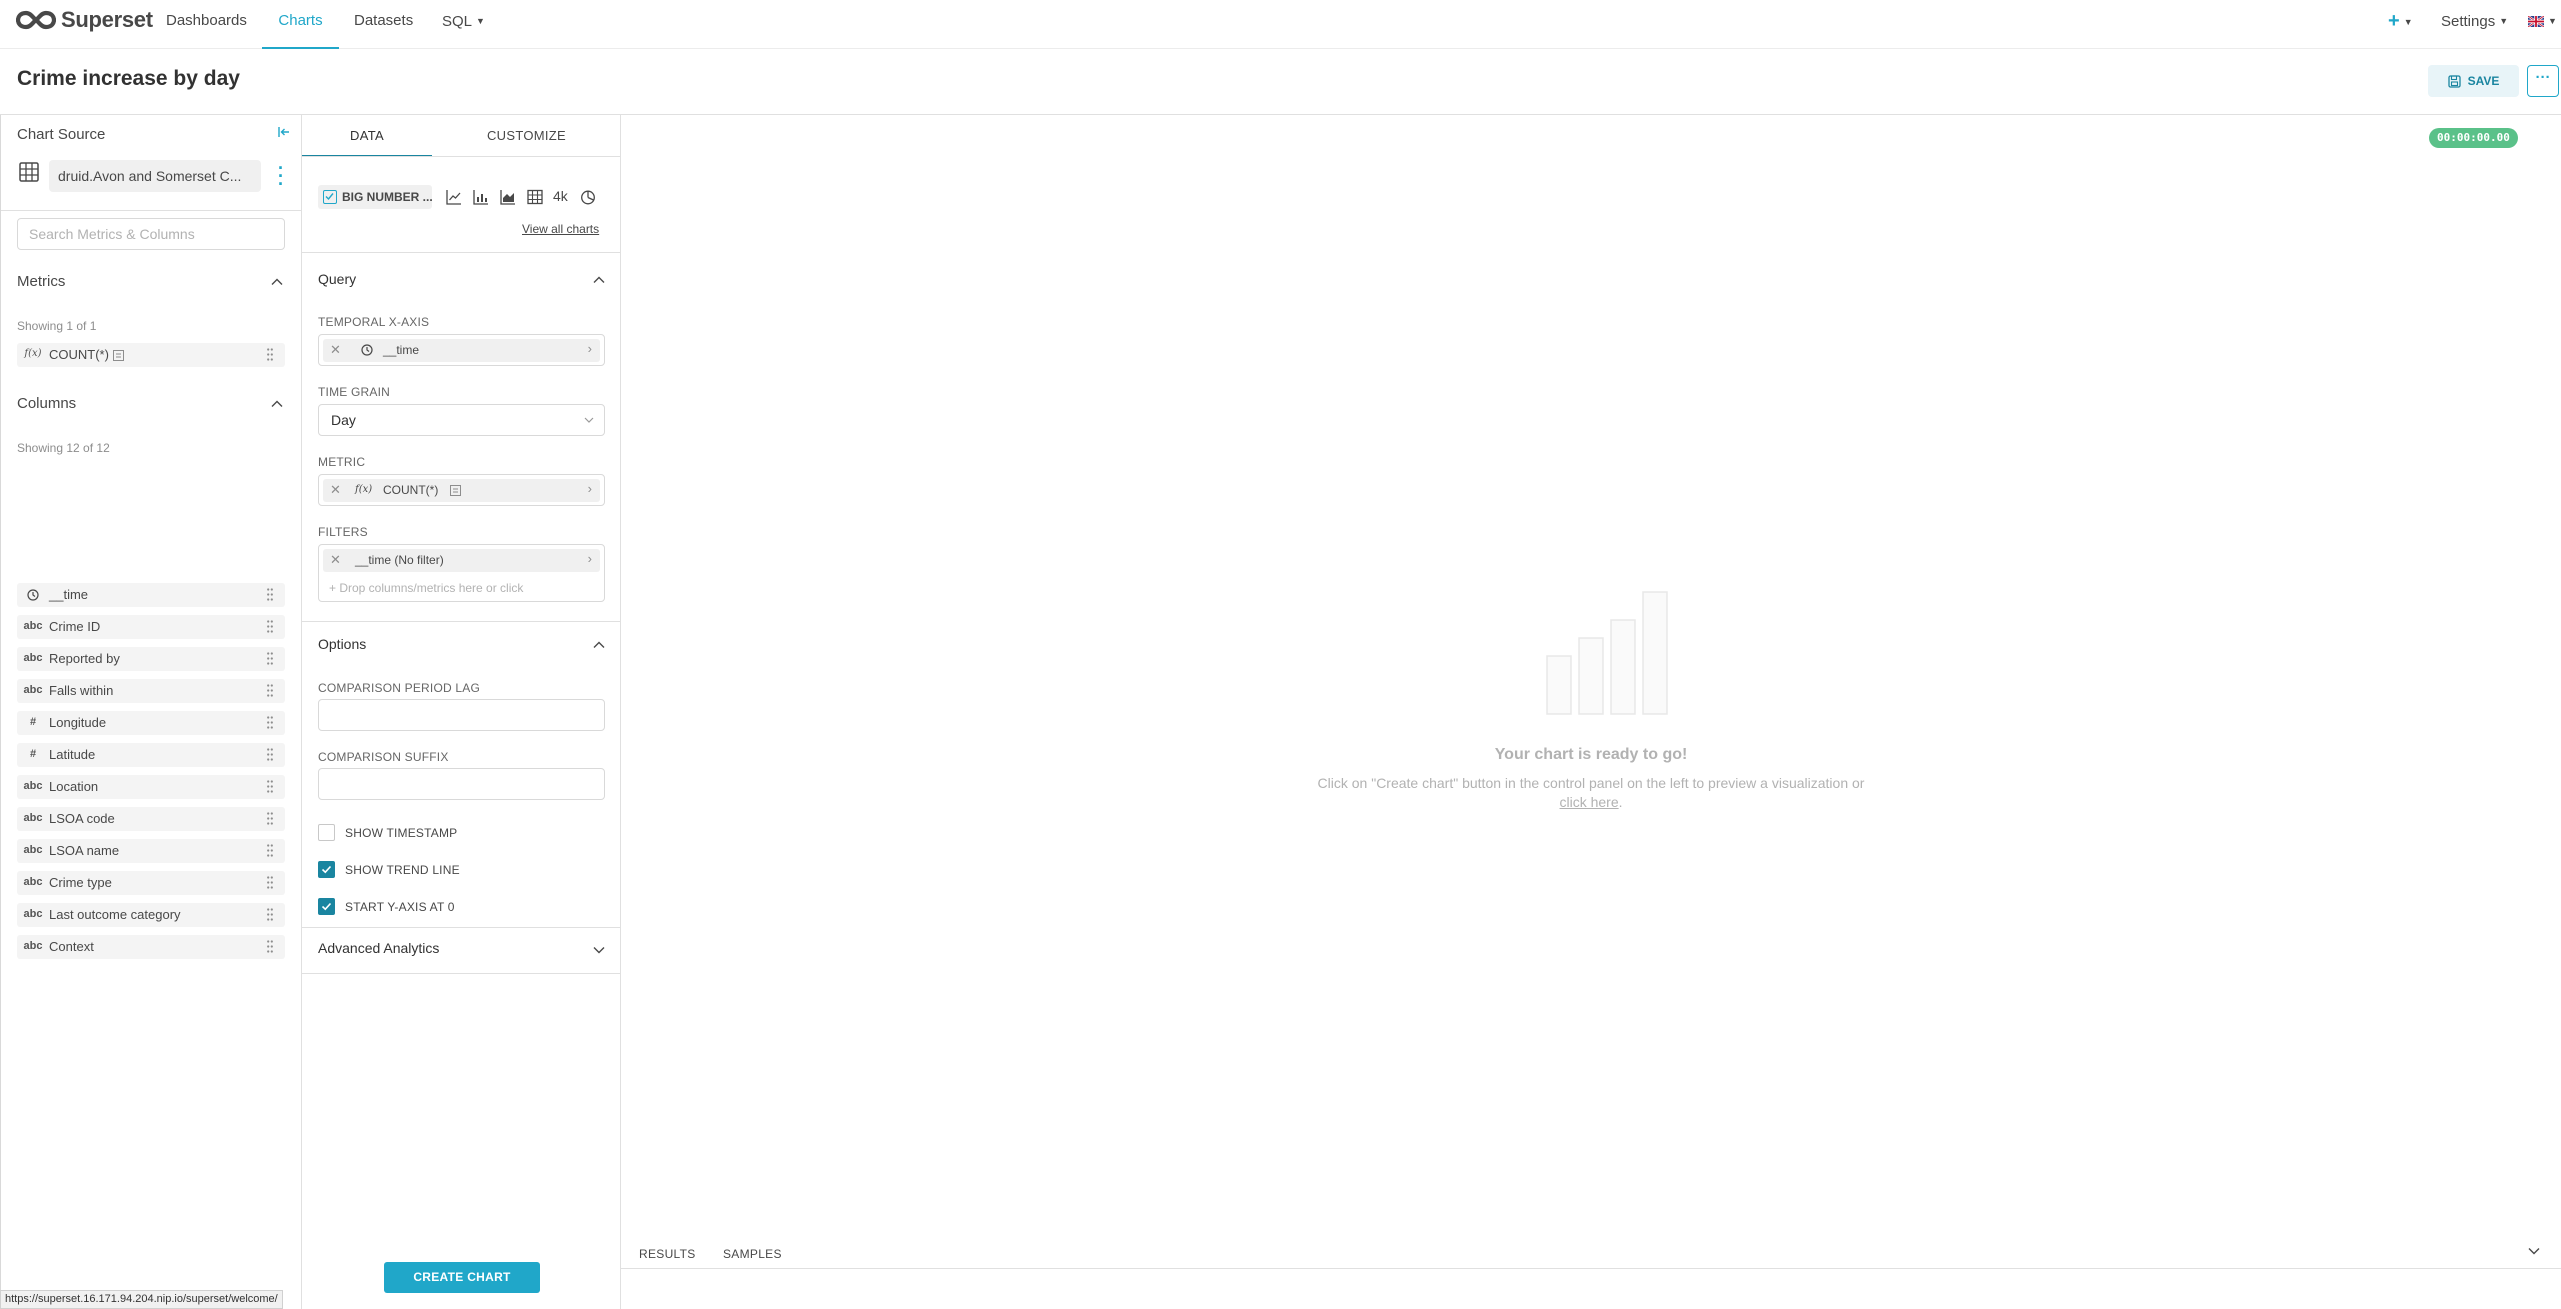 The height and width of the screenshot is (1309, 2561). Describe the element at coordinates (151, 819) in the screenshot. I see `column-item: abc LSOA code` at that location.